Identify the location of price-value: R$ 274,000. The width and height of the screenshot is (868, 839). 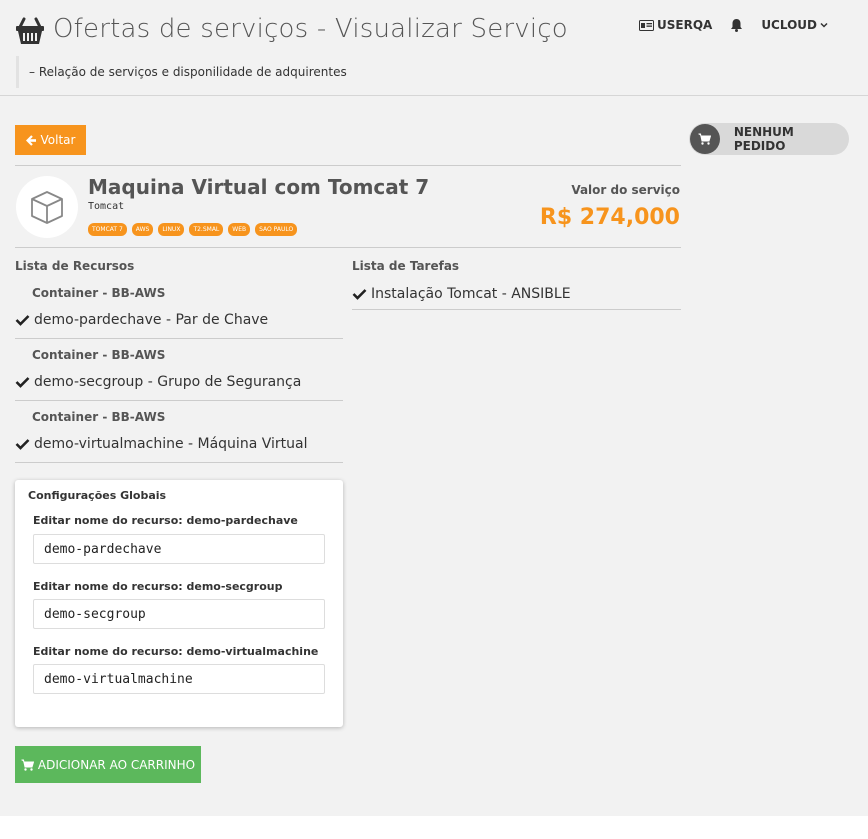
(609, 217).